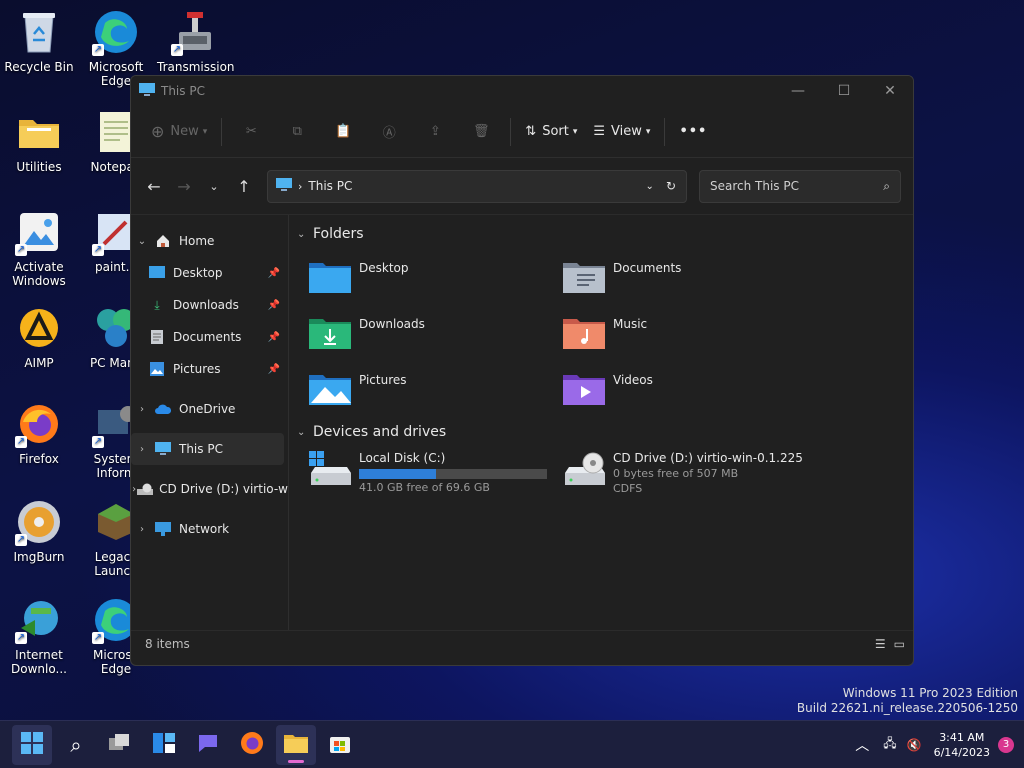  Describe the element at coordinates (435, 132) in the screenshot. I see `share-button: ⇪` at that location.